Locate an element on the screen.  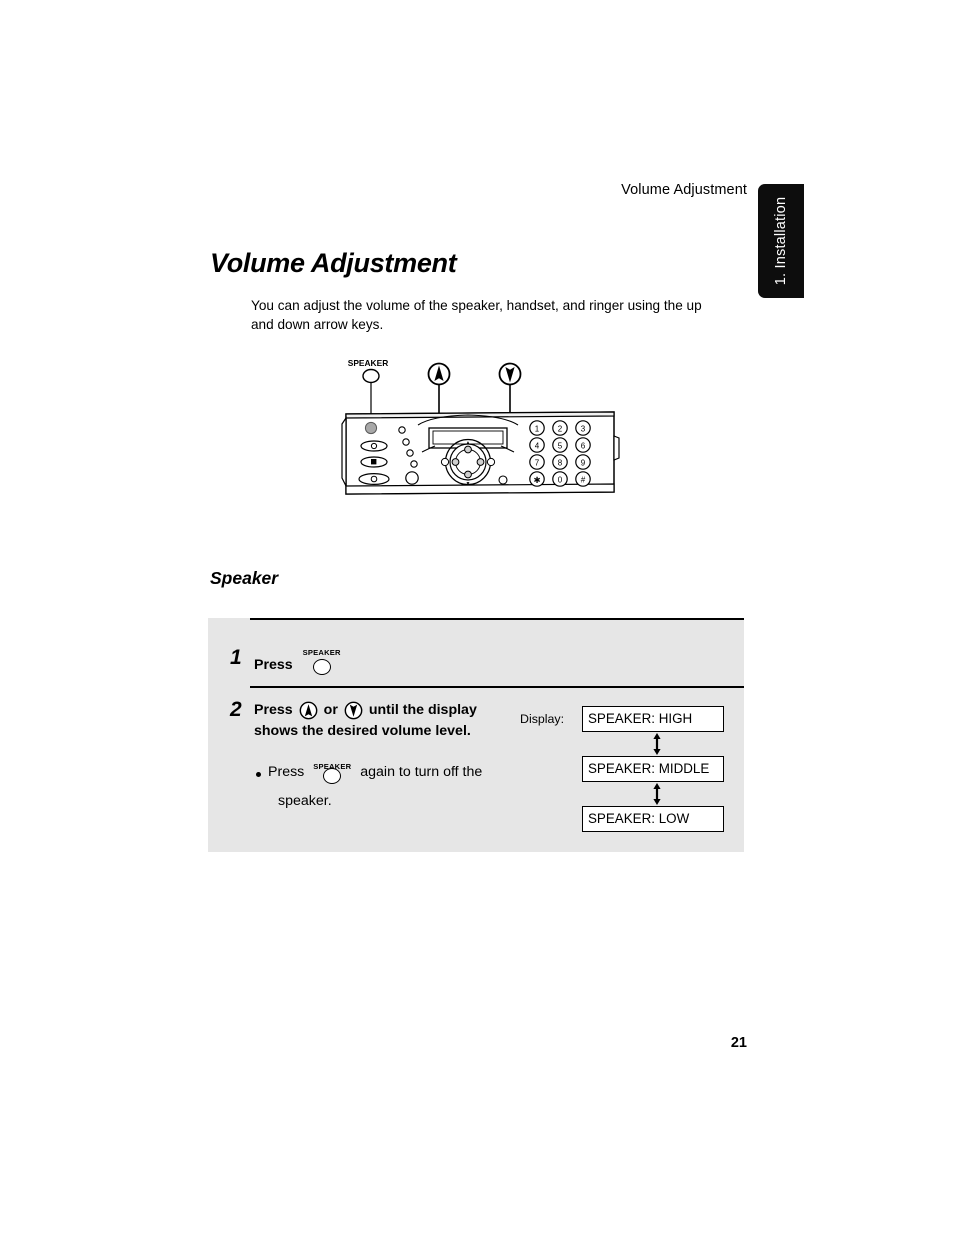
svg-text: 0 is located at coordinates (560, 479).